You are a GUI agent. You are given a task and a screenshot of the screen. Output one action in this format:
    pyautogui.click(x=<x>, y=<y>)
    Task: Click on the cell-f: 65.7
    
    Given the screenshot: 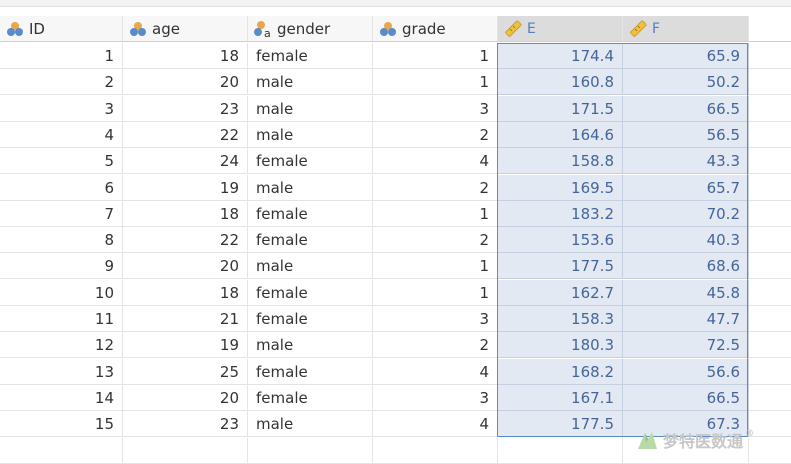 What is the action you would take?
    pyautogui.click(x=686, y=187)
    